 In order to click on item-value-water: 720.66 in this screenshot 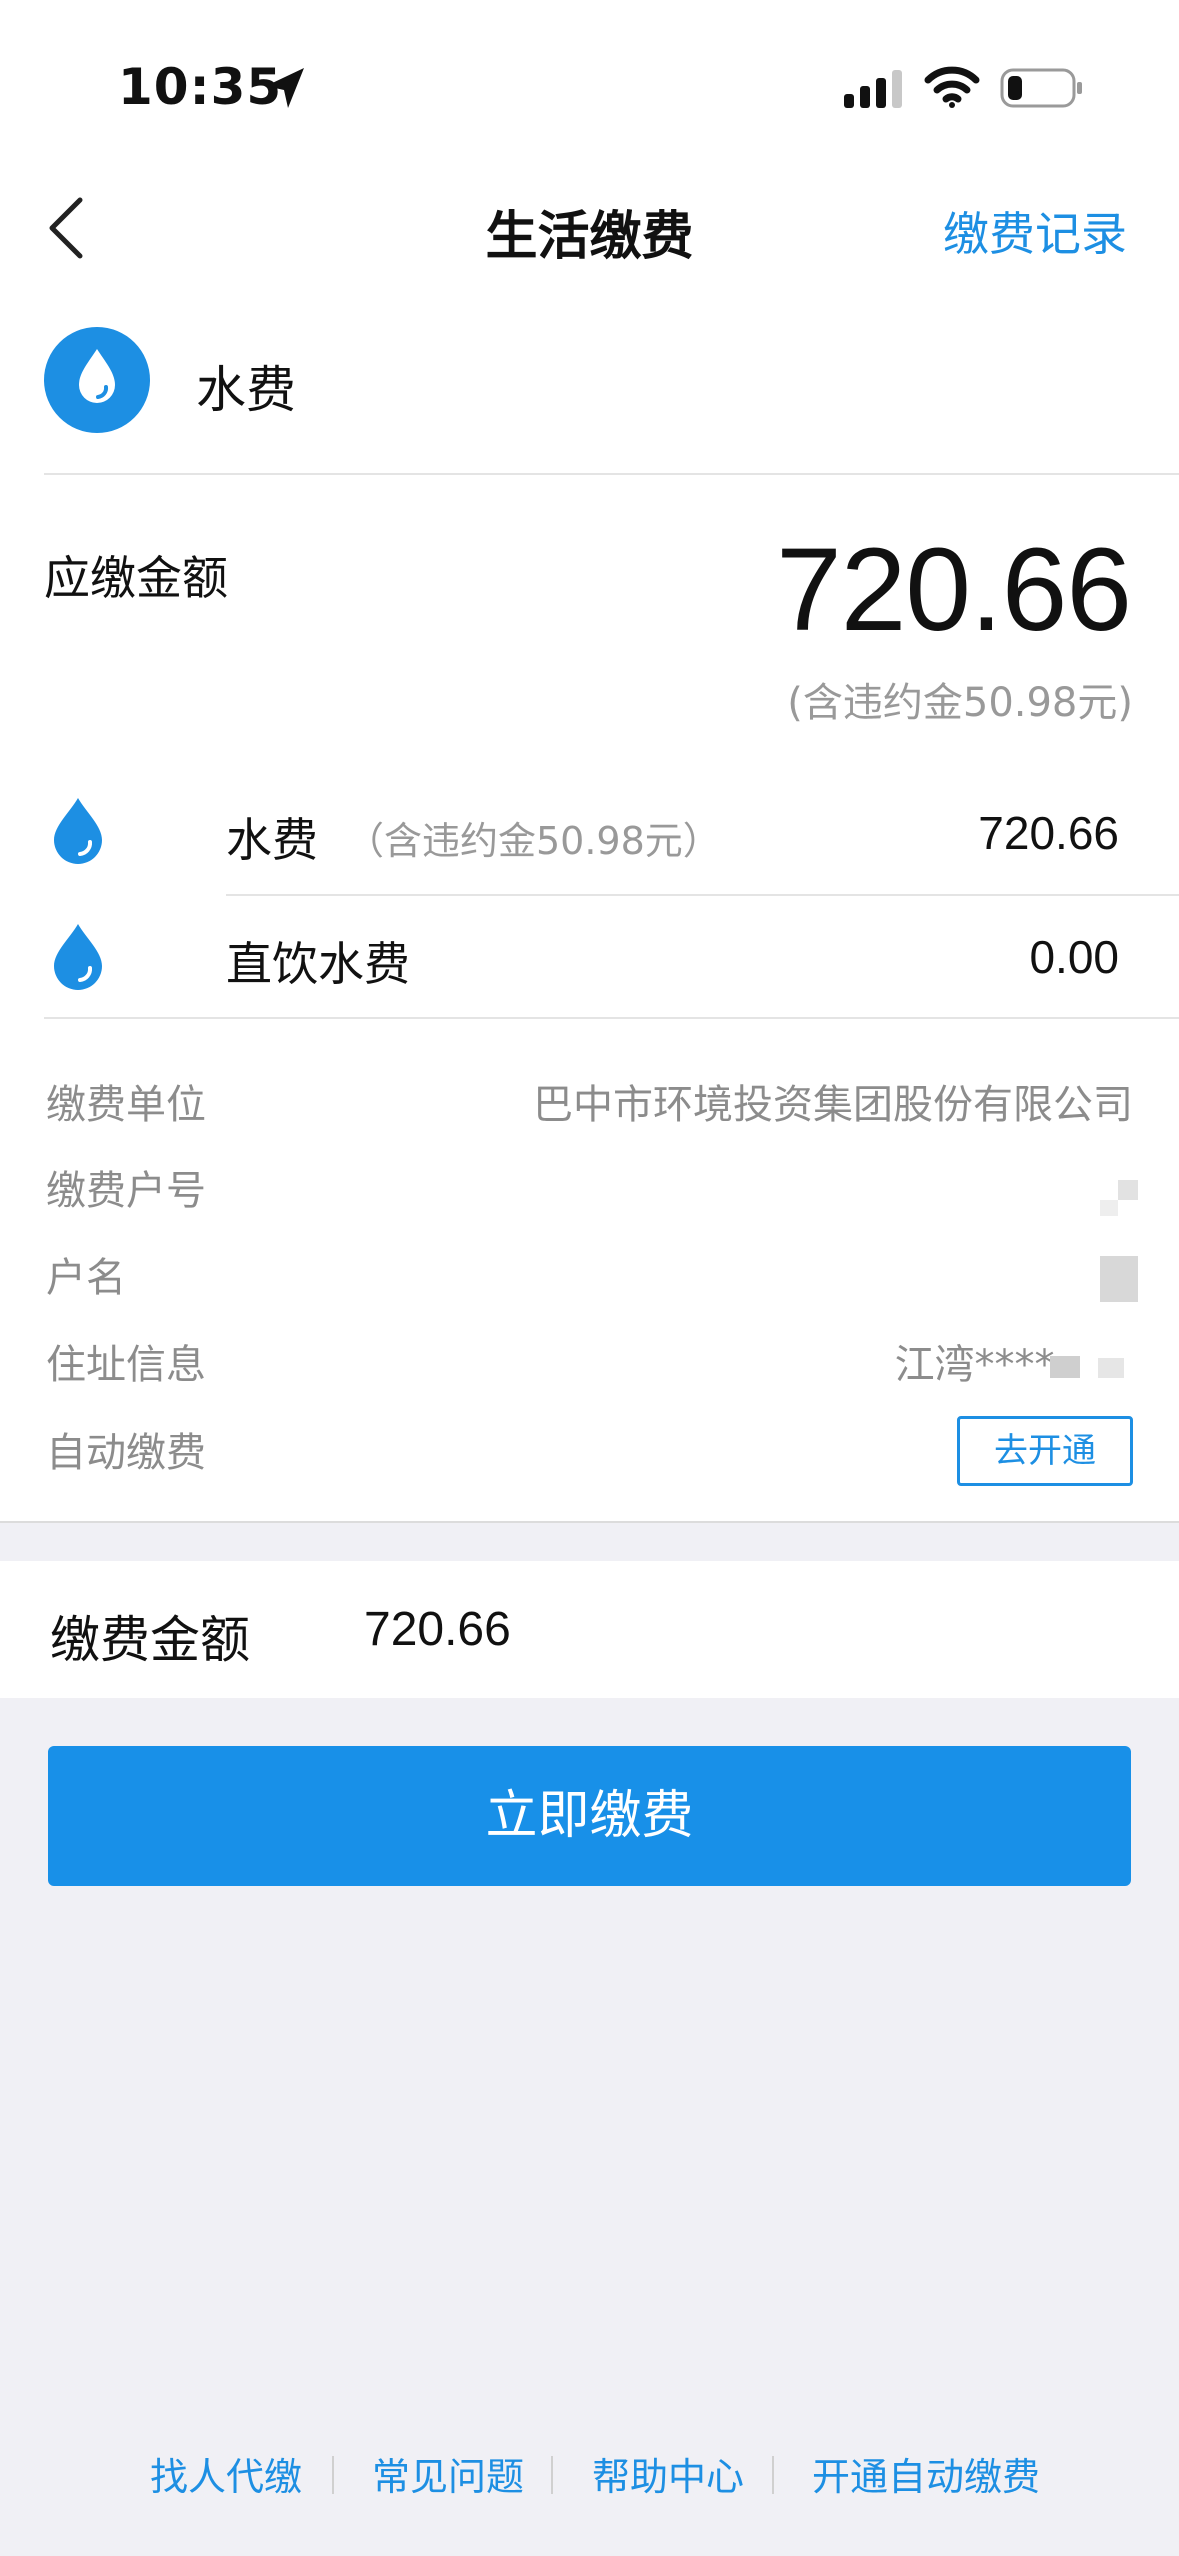, I will do `click(1048, 833)`.